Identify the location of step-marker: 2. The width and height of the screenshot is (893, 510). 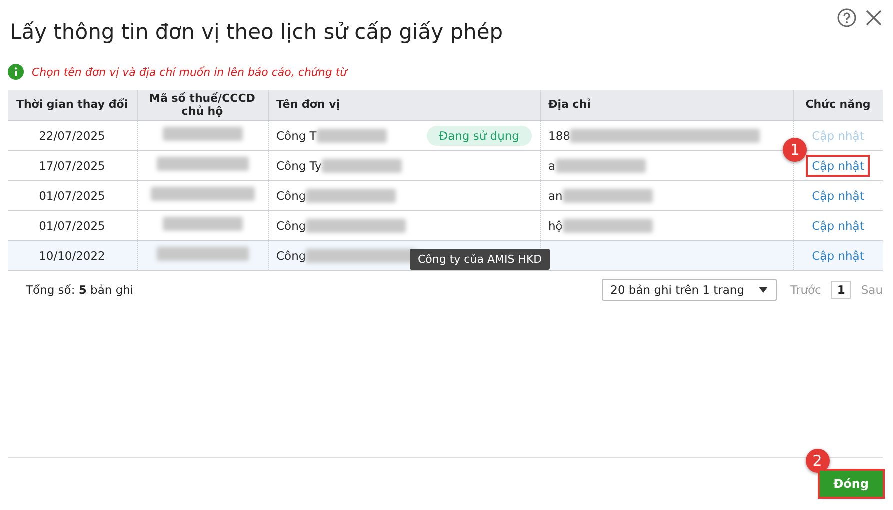
(818, 461).